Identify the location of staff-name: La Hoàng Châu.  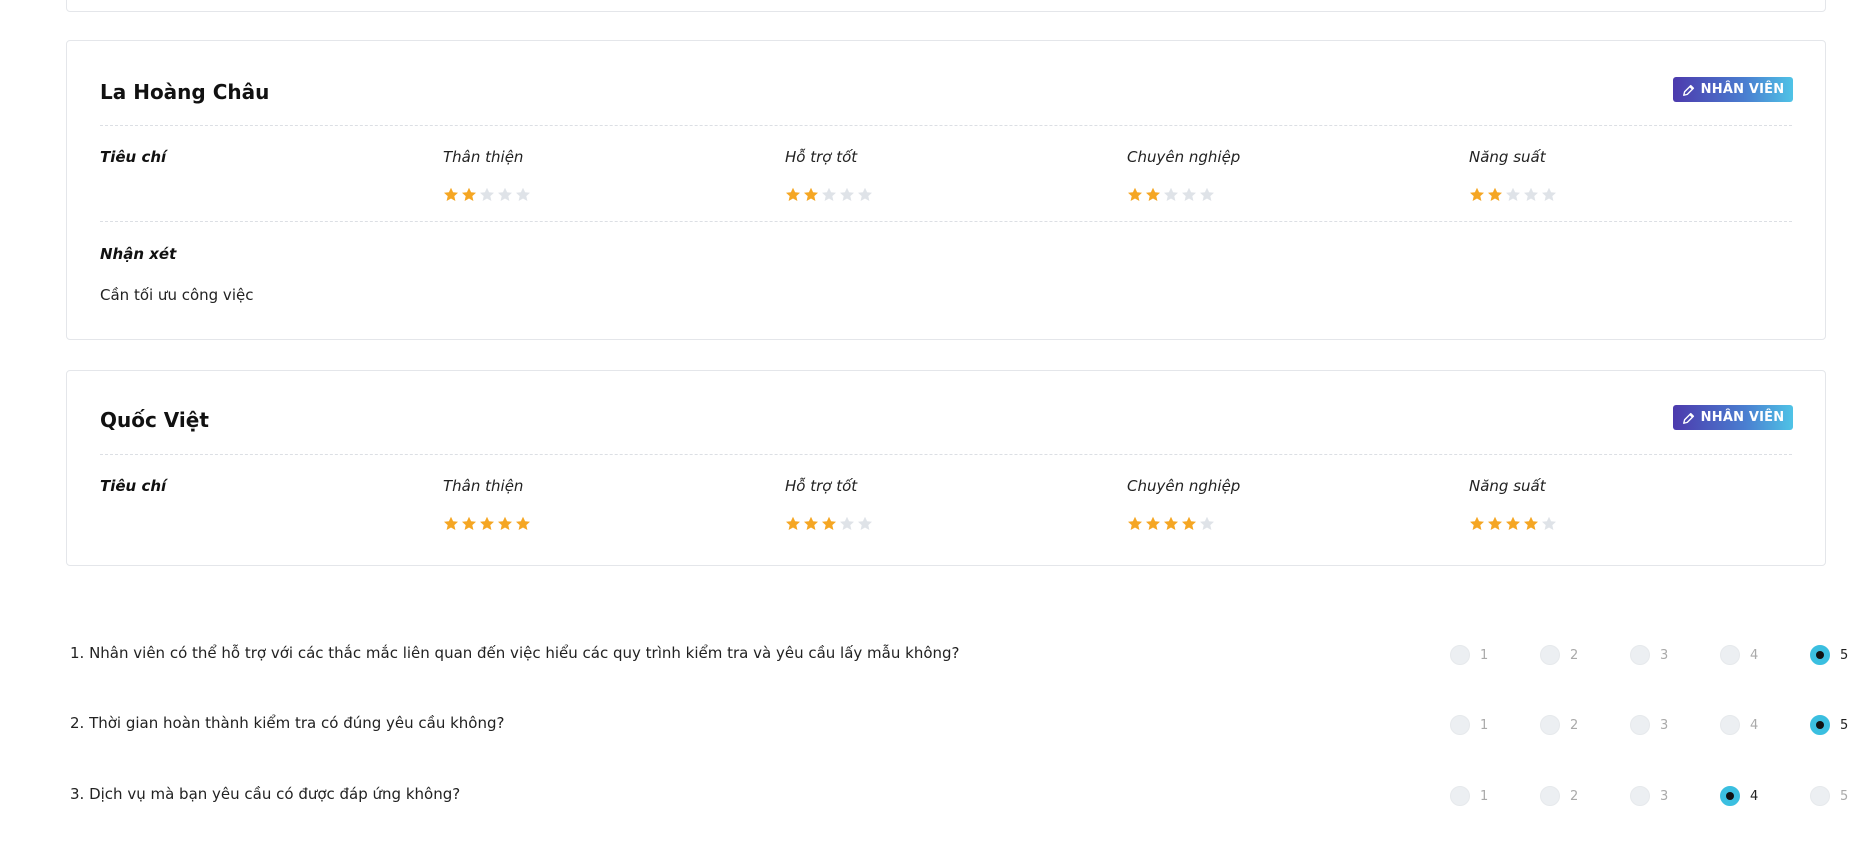
(185, 92).